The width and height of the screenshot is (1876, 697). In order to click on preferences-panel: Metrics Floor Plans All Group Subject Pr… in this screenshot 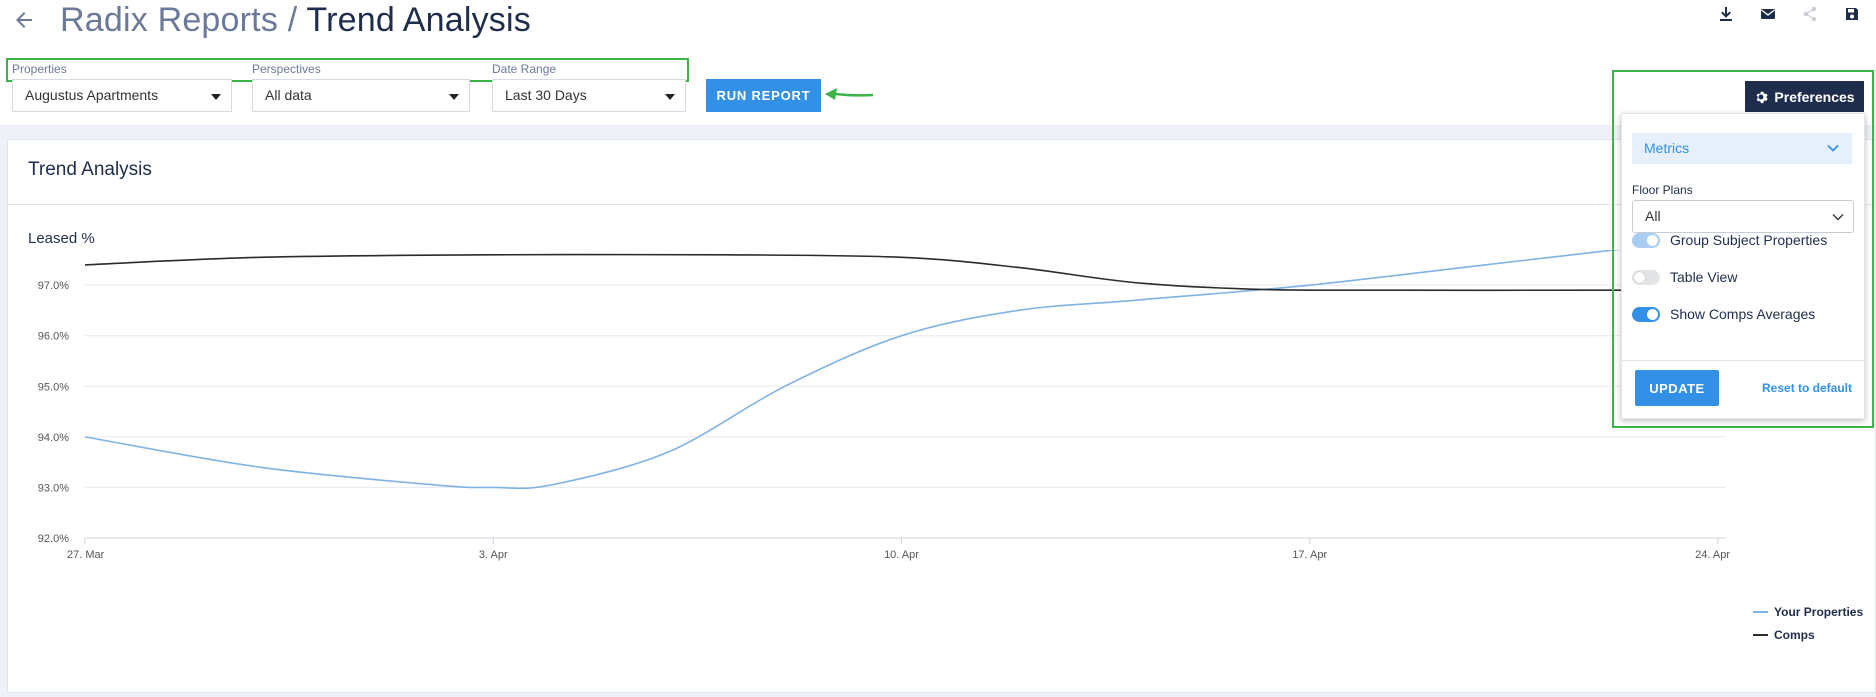, I will do `click(1743, 266)`.